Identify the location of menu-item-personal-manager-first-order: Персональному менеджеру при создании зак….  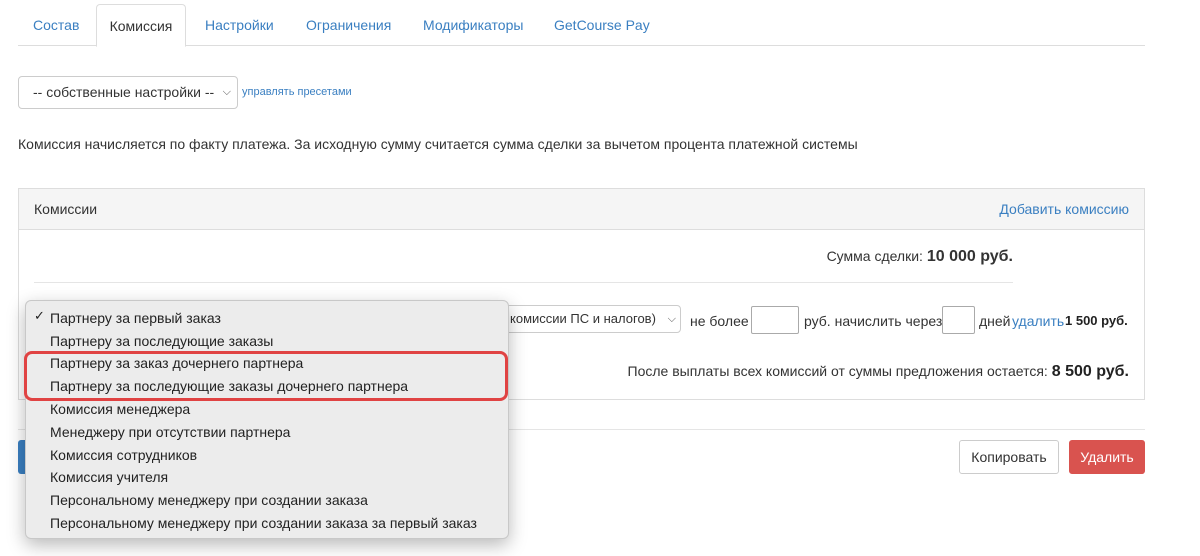
(263, 523).